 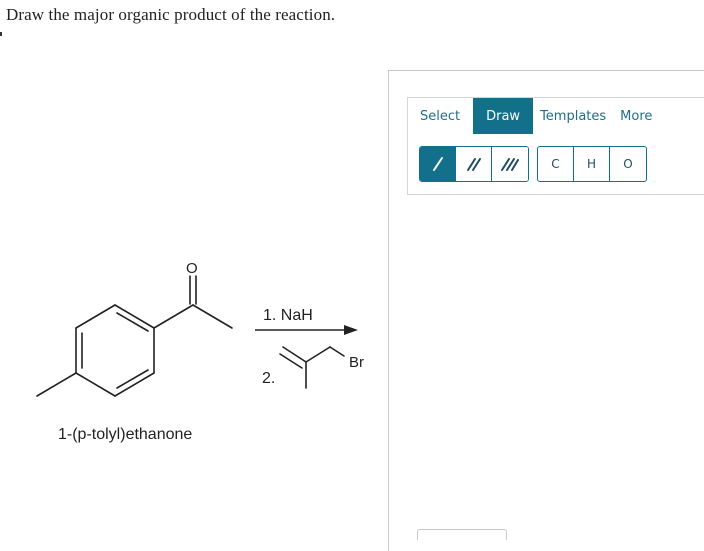 What do you see at coordinates (636, 116) in the screenshot?
I see `tab-more: More` at bounding box center [636, 116].